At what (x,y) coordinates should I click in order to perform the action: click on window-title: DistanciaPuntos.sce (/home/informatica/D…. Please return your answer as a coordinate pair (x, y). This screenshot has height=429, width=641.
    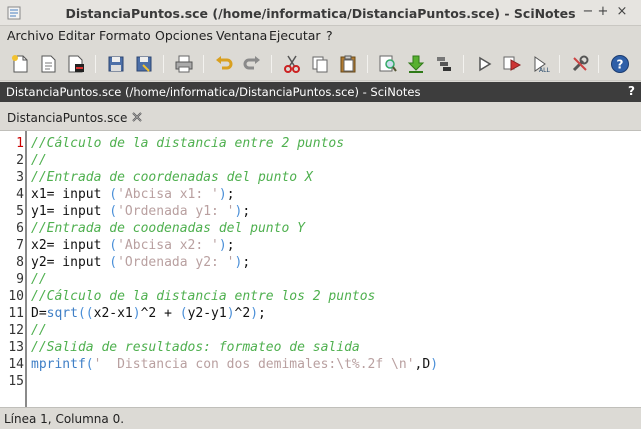
    Looking at the image, I should click on (320, 13).